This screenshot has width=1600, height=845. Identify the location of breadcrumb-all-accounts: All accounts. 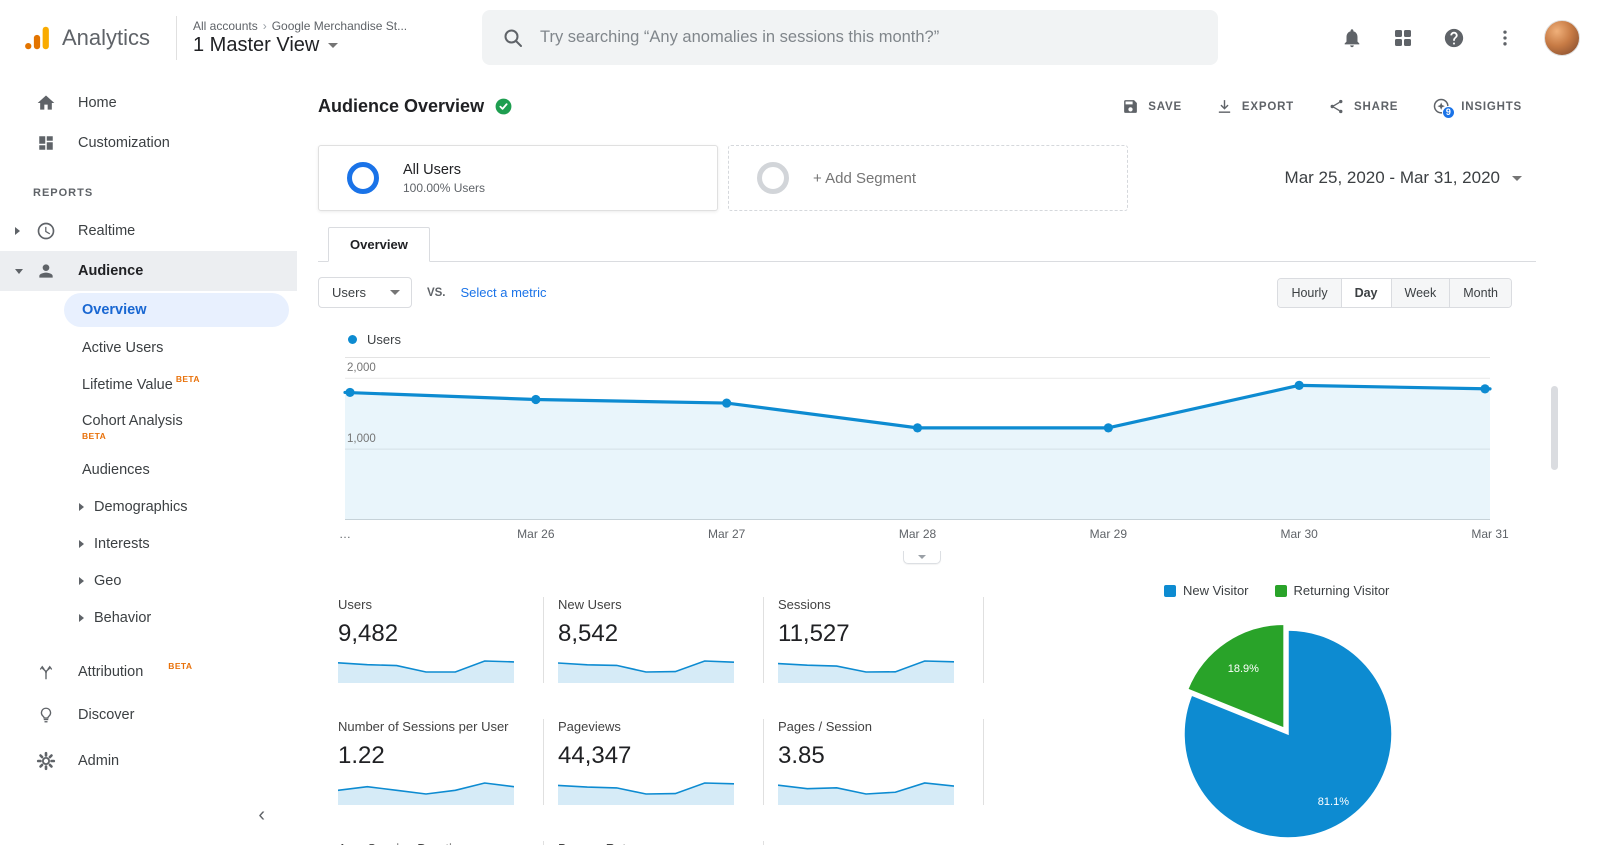
(225, 26).